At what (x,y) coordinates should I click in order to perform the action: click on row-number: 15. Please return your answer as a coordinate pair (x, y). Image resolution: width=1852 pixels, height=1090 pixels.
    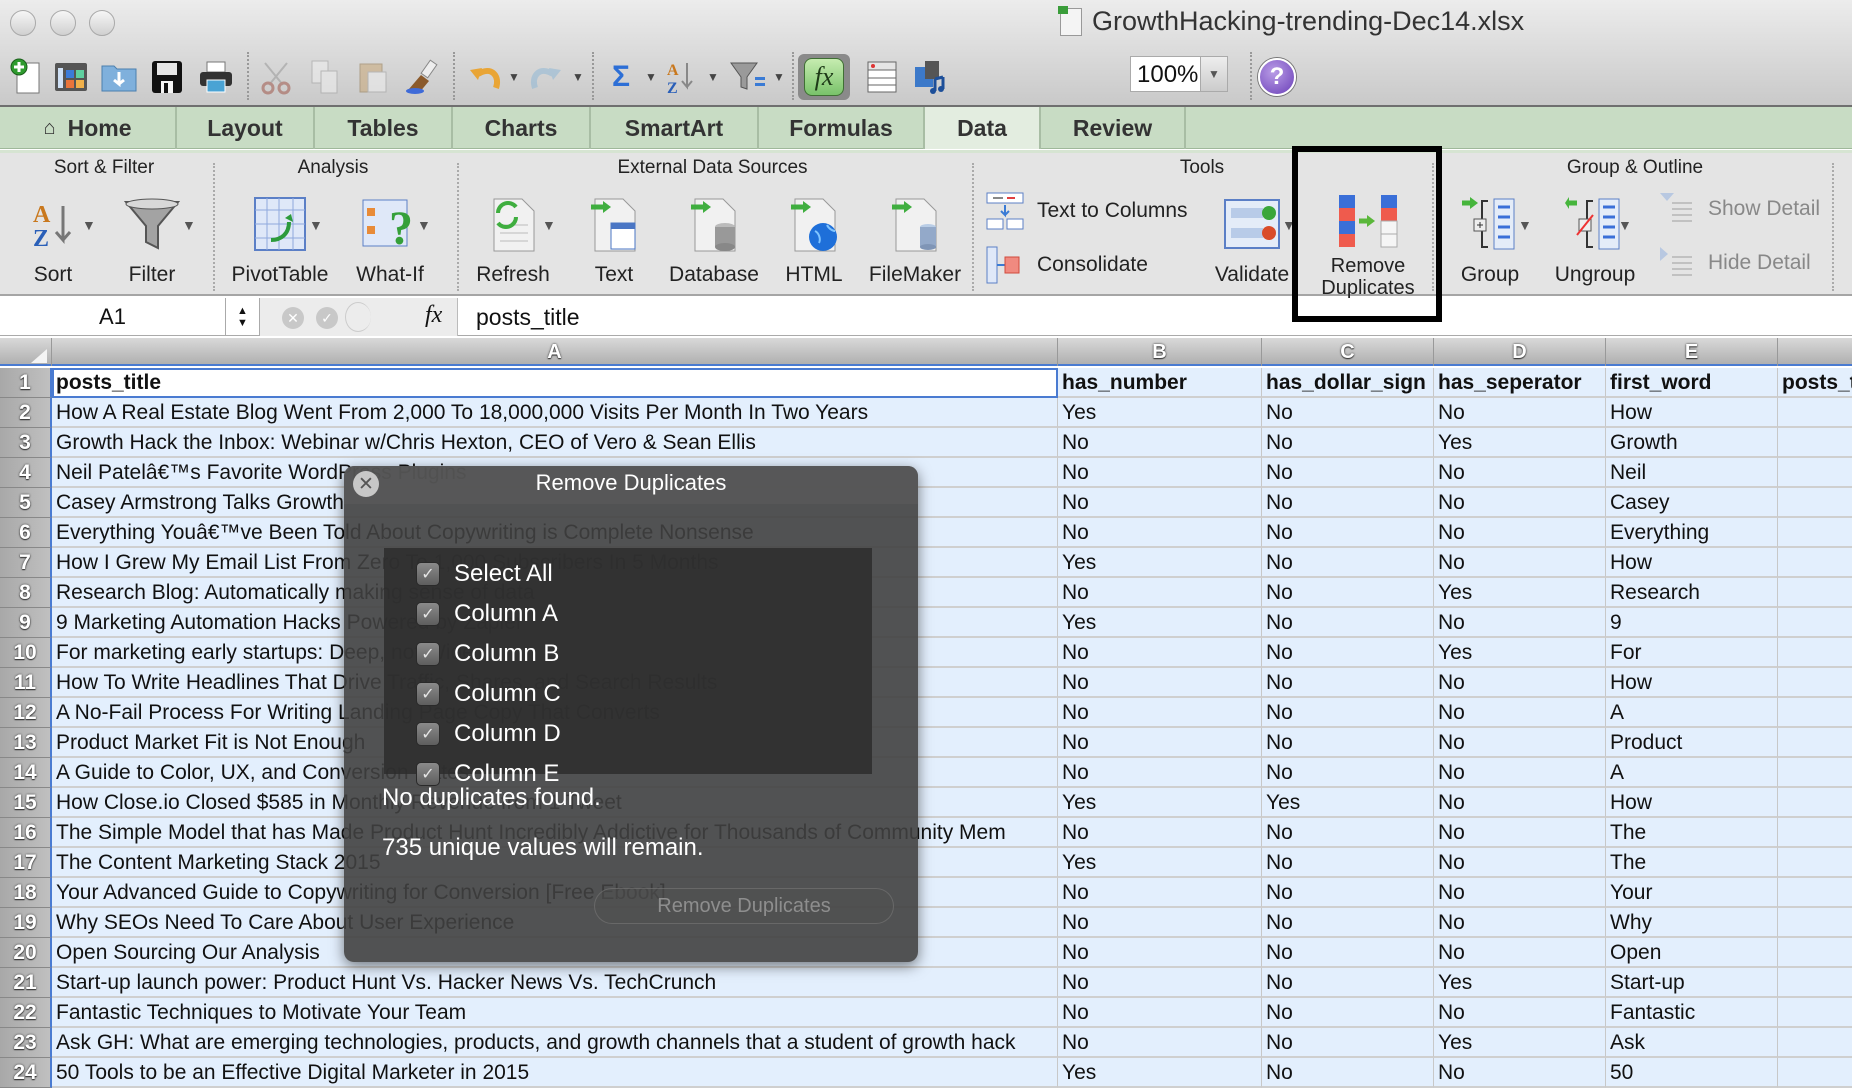
    Looking at the image, I should click on (26, 803).